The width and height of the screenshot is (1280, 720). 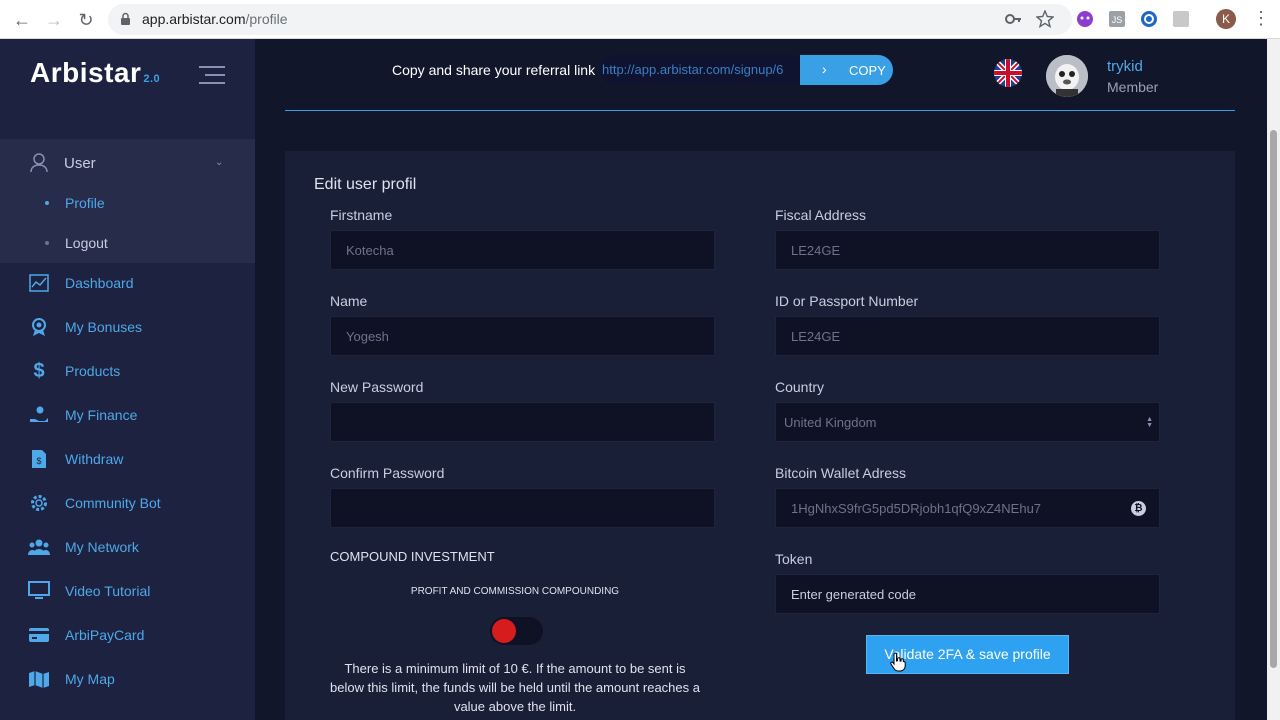 I want to click on map-icon, so click(x=39, y=679).